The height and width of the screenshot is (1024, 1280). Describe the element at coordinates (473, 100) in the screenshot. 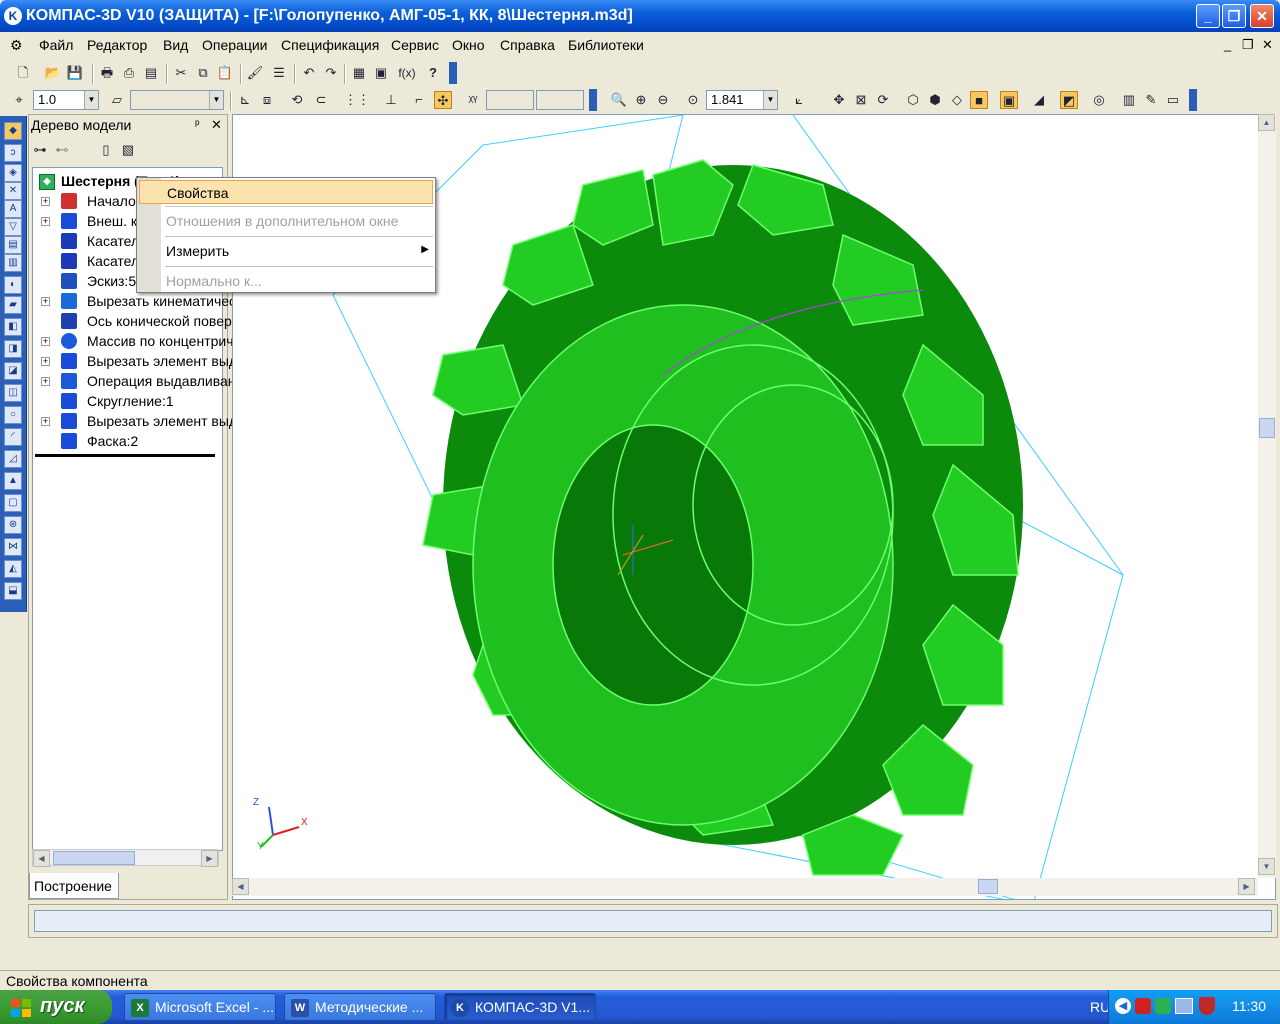

I see `xy-icon: ᵡᵞ` at that location.